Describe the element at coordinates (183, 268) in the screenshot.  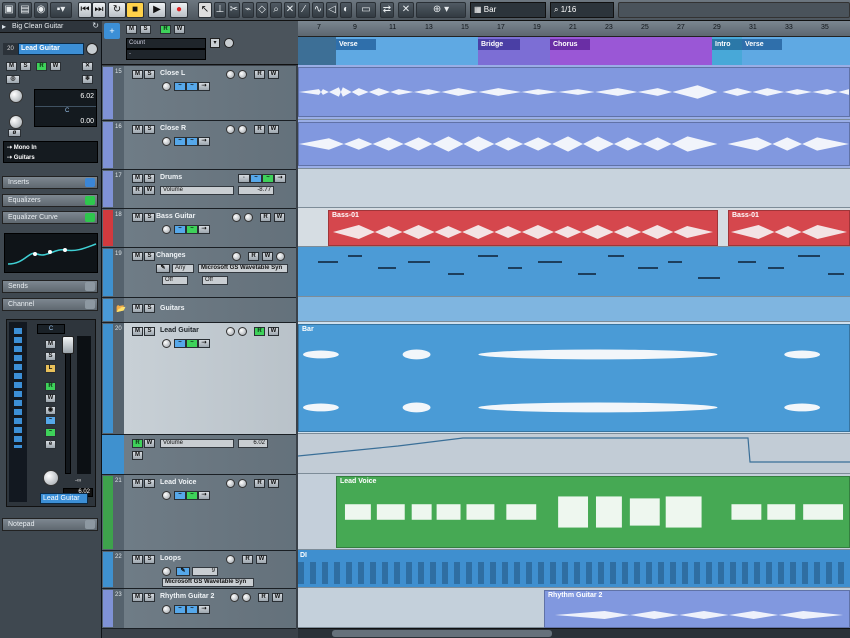
I see `midi-channel: Any` at that location.